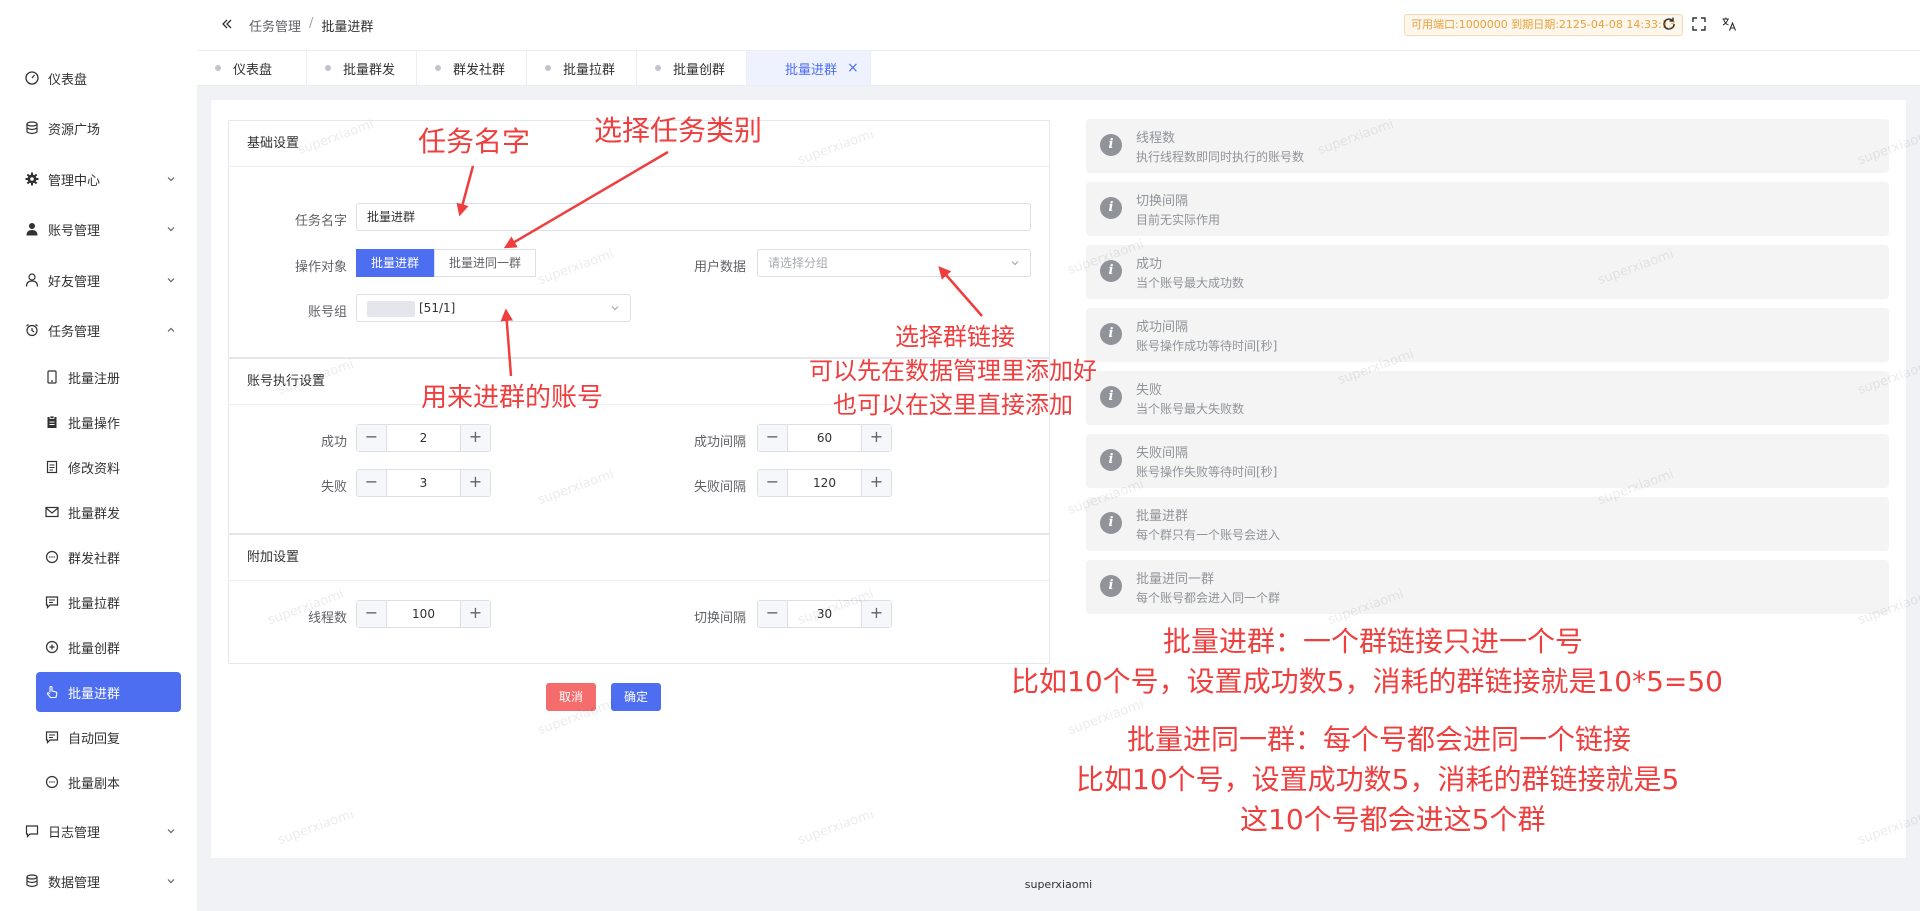  Describe the element at coordinates (1669, 24) in the screenshot. I see `refresh-icon` at that location.